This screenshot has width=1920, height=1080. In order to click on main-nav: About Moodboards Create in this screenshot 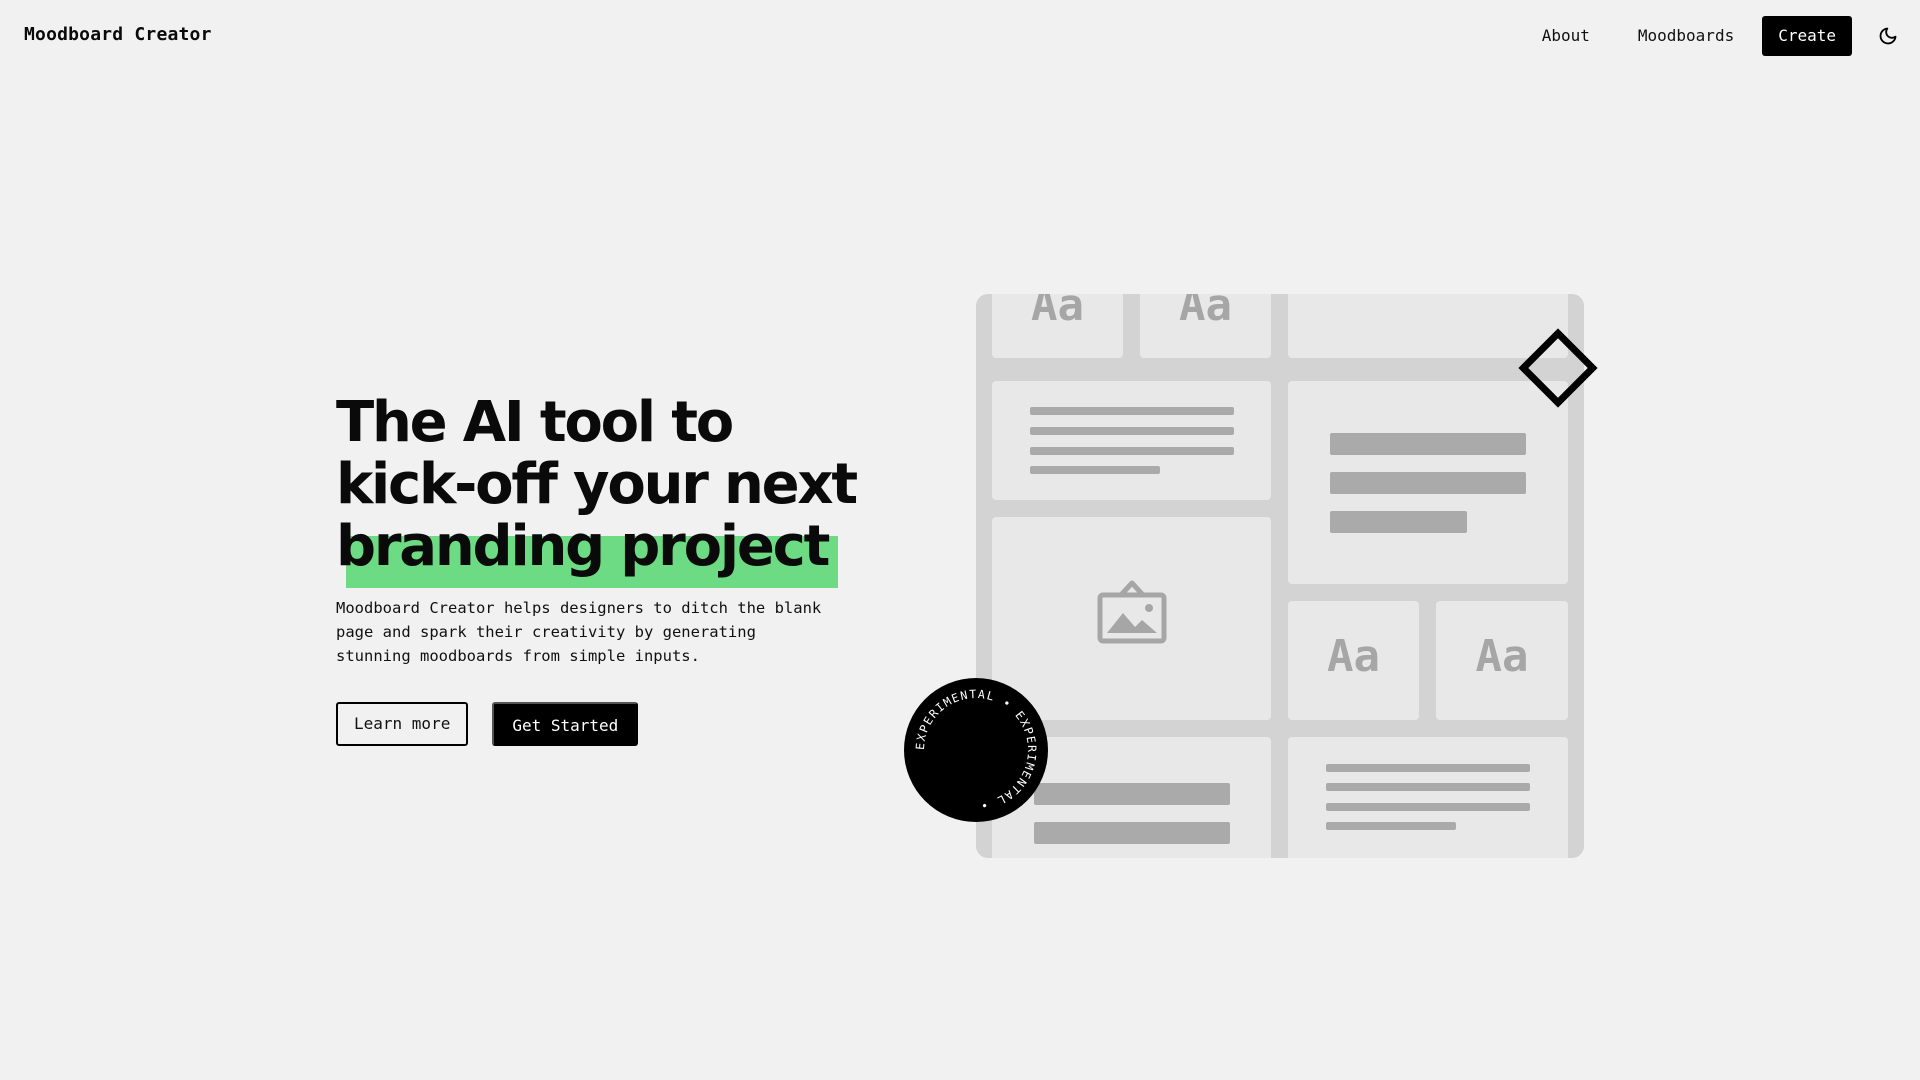, I will do `click(1709, 36)`.